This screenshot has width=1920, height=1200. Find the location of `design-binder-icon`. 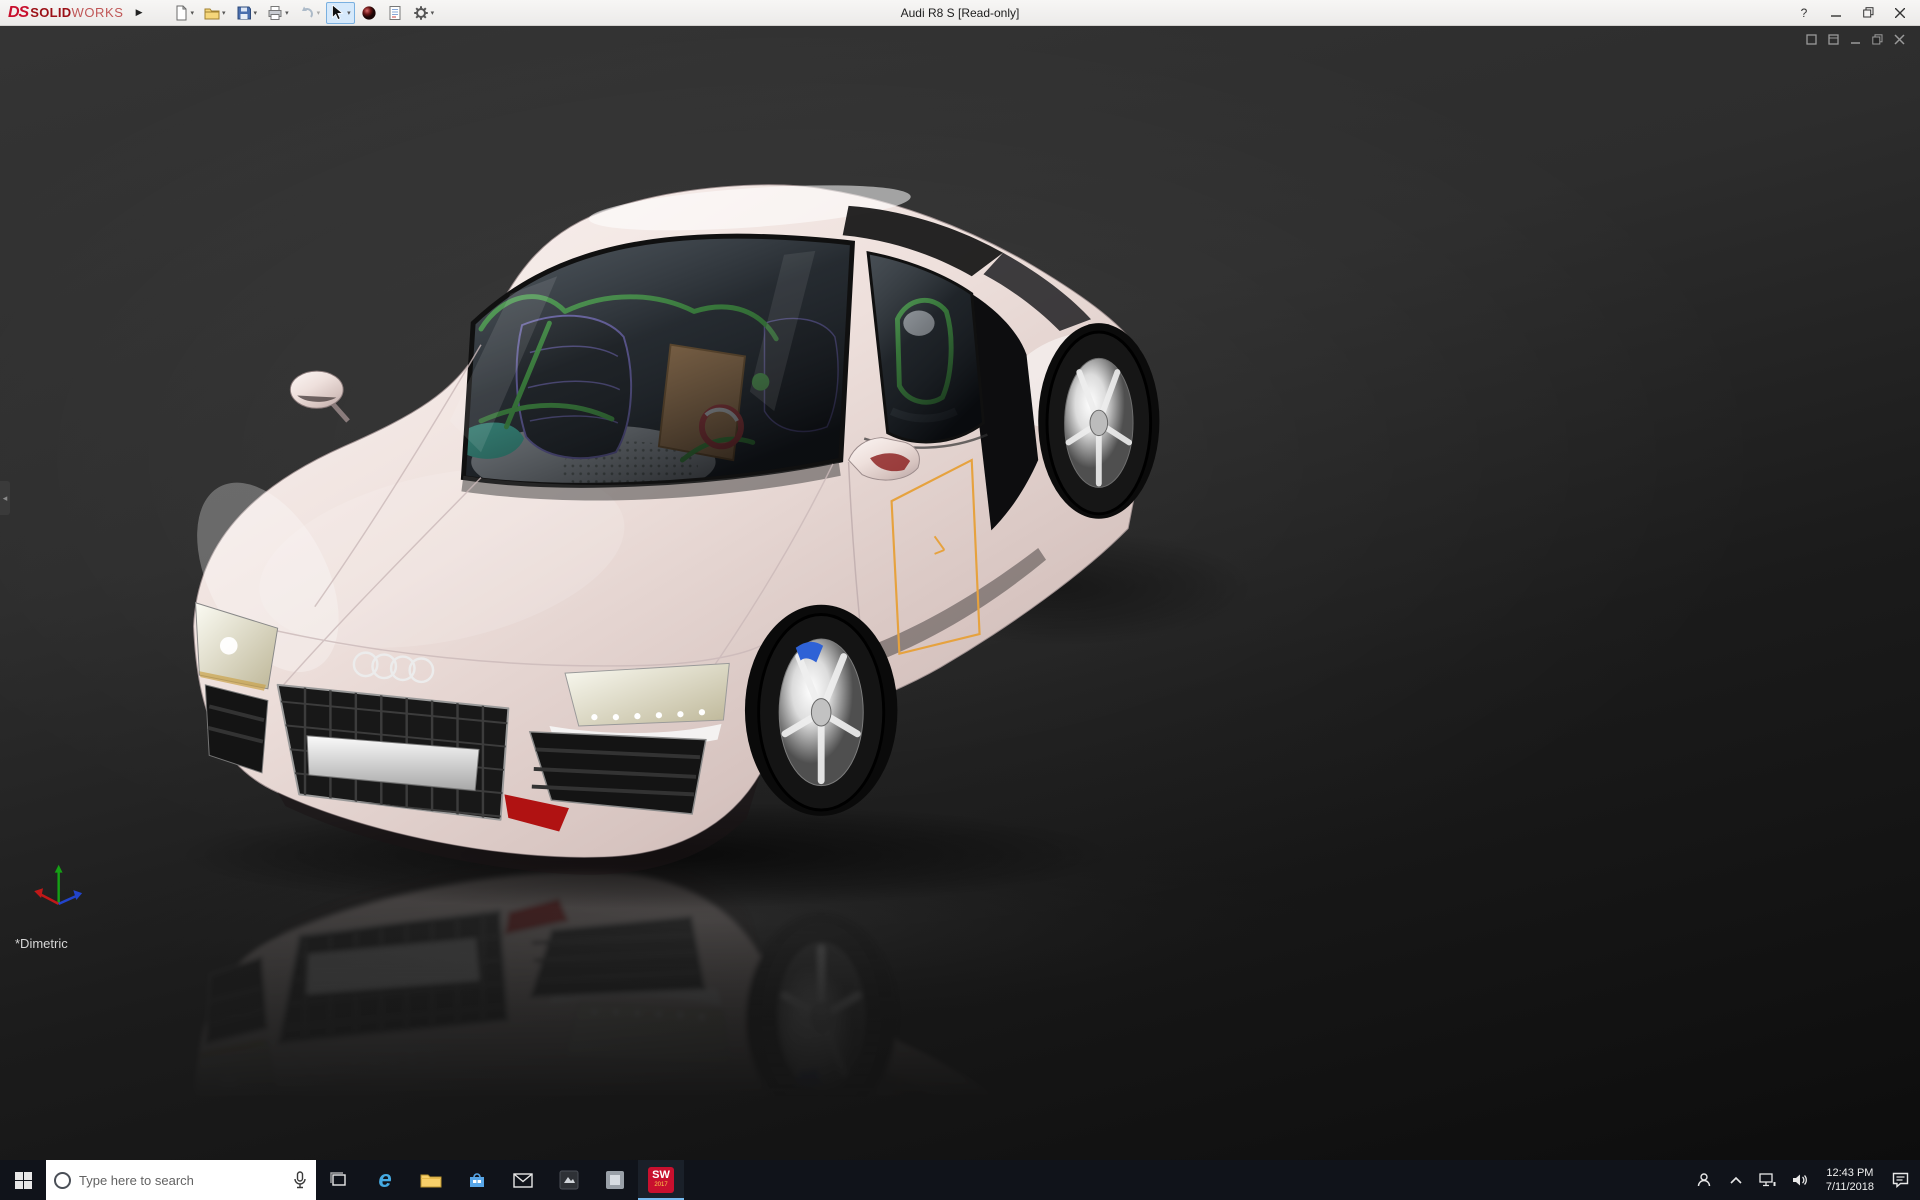

design-binder-icon is located at coordinates (395, 12).